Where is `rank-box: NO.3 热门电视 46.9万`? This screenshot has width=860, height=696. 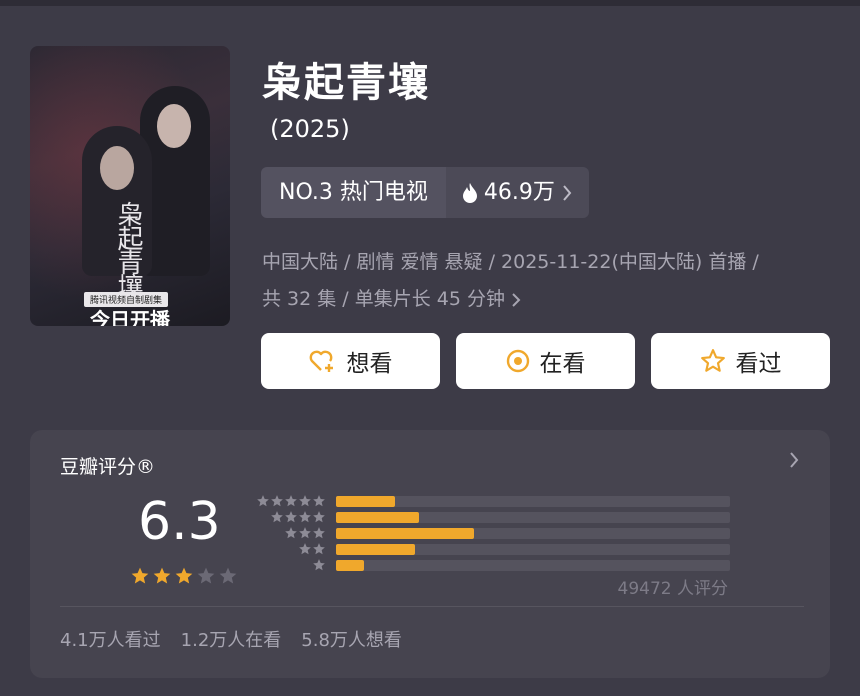 rank-box: NO.3 热门电视 46.9万 is located at coordinates (425, 192).